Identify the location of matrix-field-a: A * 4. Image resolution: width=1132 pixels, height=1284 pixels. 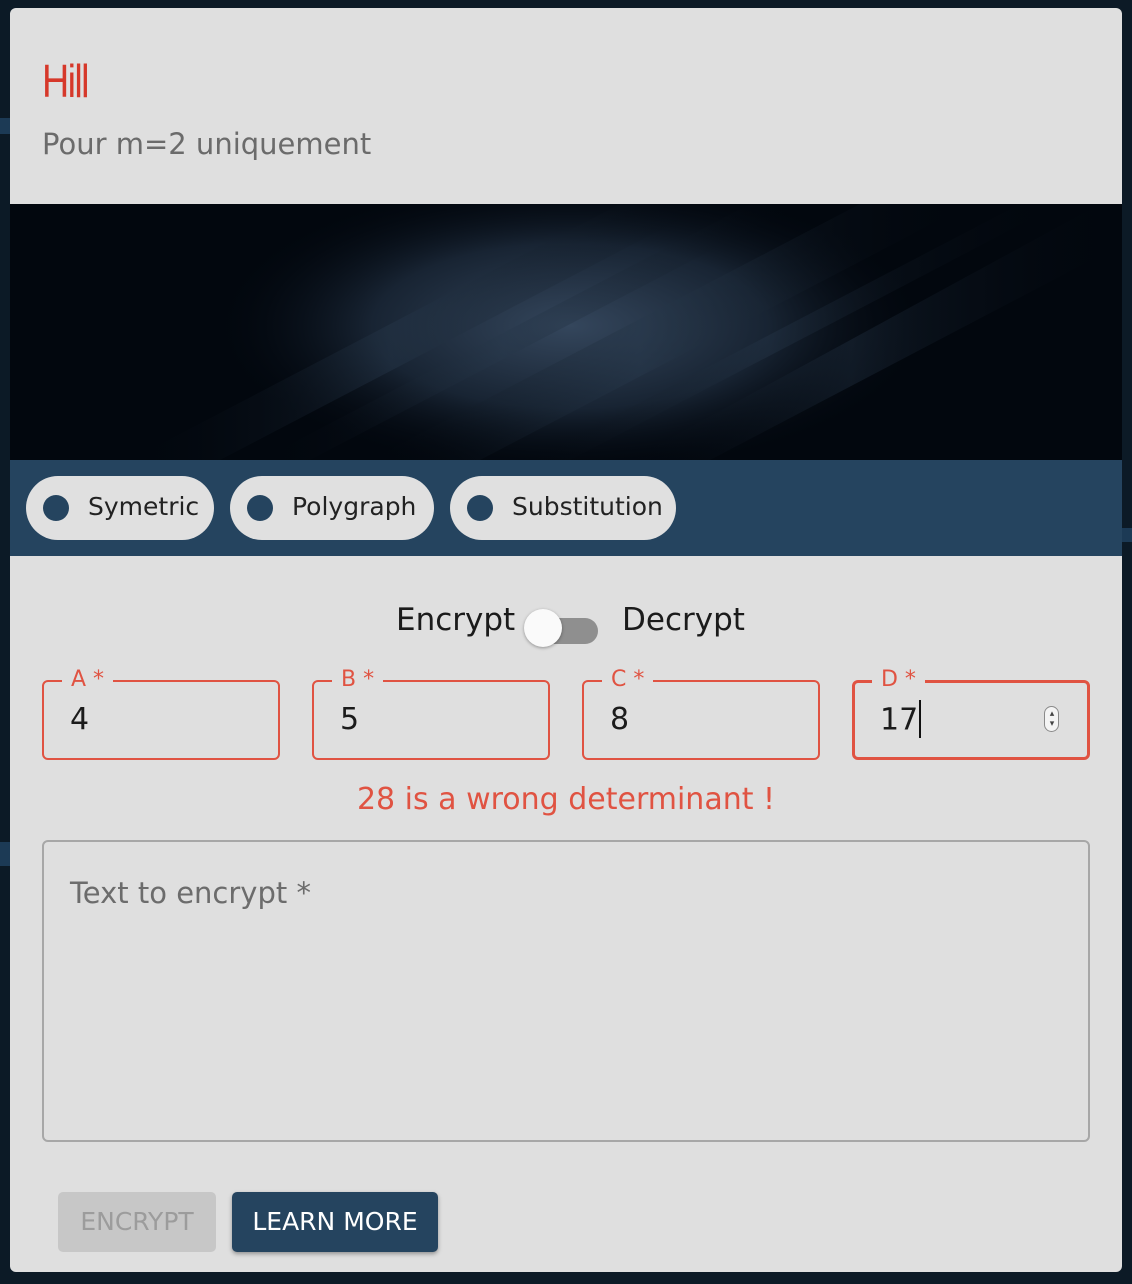
(161, 713).